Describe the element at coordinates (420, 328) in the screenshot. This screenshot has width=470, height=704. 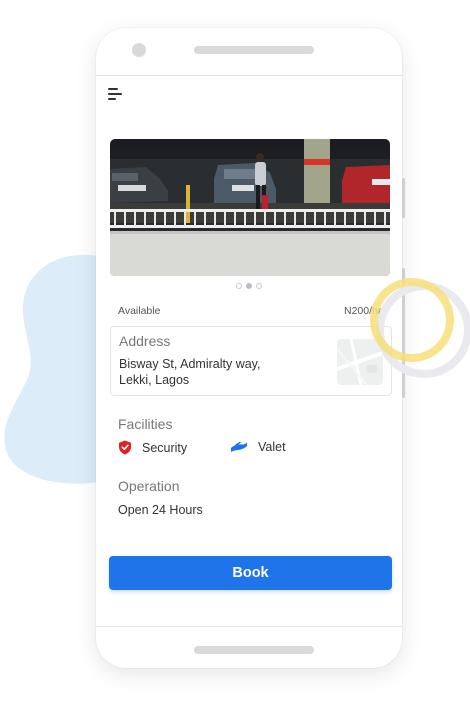
I see `decorative-ring` at that location.